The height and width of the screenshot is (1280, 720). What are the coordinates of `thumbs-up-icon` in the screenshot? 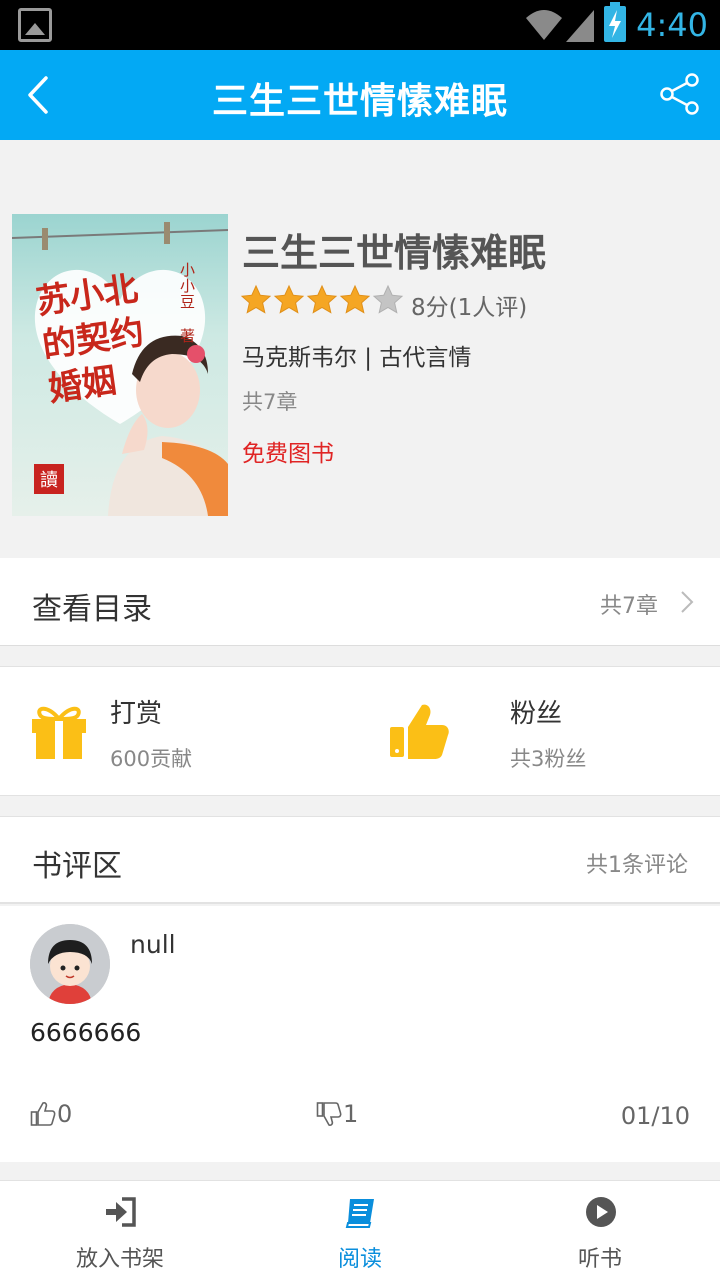 It's located at (419, 731).